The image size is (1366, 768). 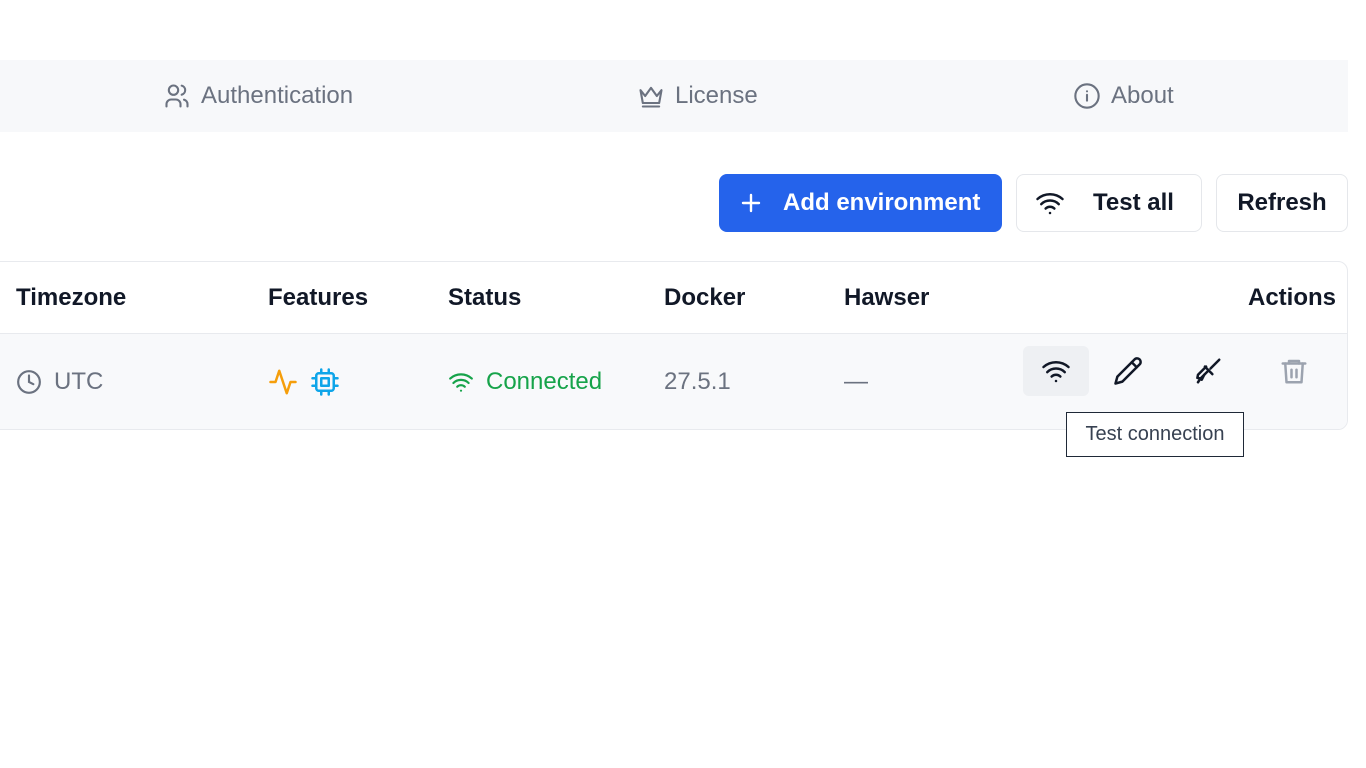 I want to click on test-all-label: Test all, so click(x=1133, y=202).